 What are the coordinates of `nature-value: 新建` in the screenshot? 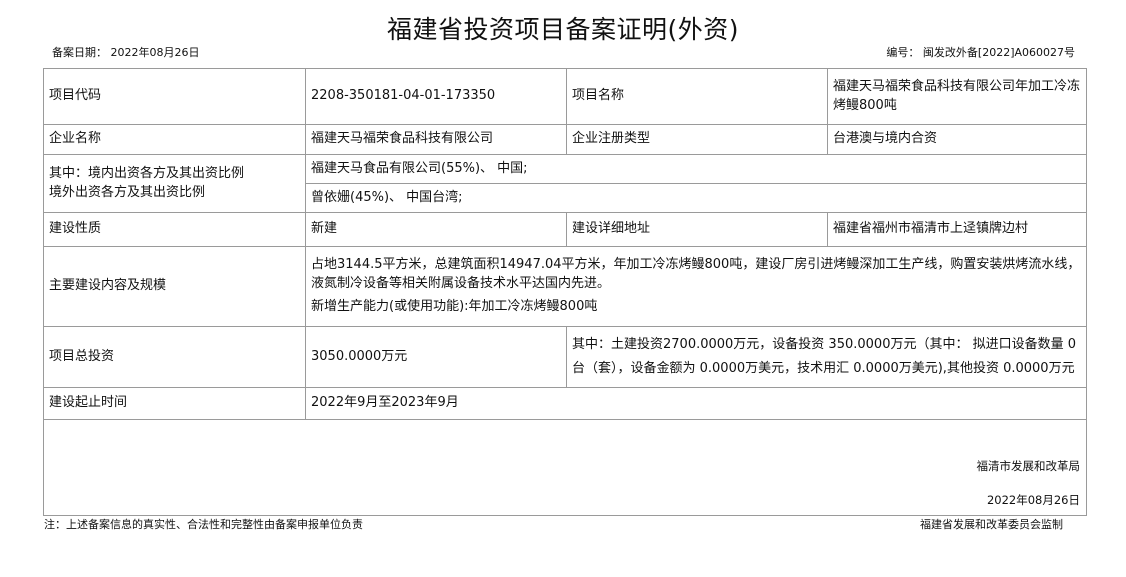 It's located at (436, 229).